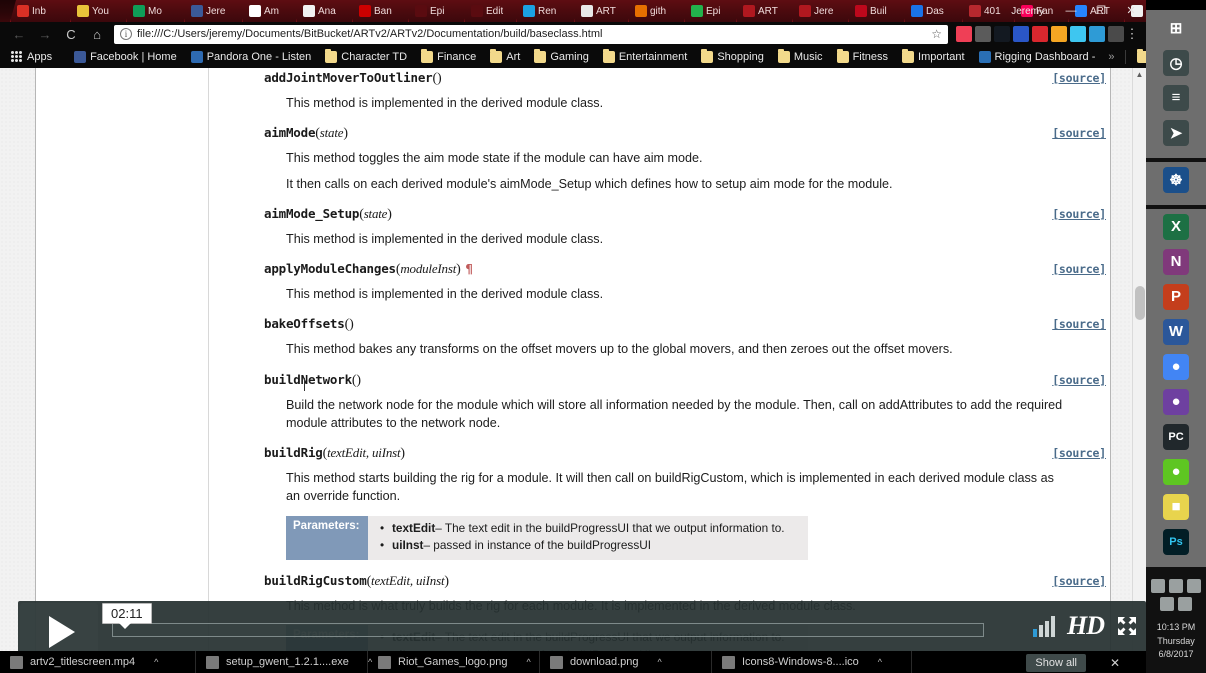 This screenshot has width=1206, height=673. I want to click on bookmark-item: Pandora One - Listen, so click(251, 57).